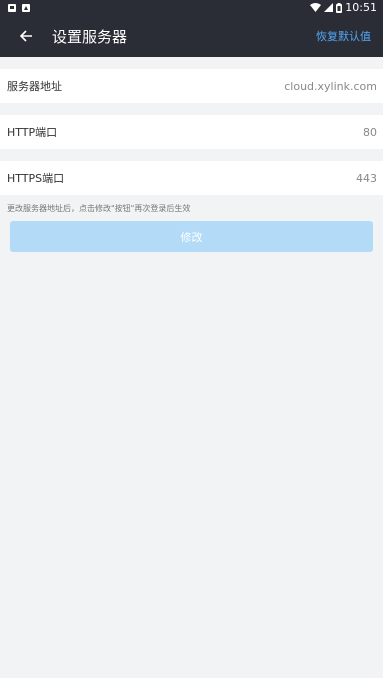  Describe the element at coordinates (191, 132) in the screenshot. I see `http-port-row: HTTP端口 80` at that location.